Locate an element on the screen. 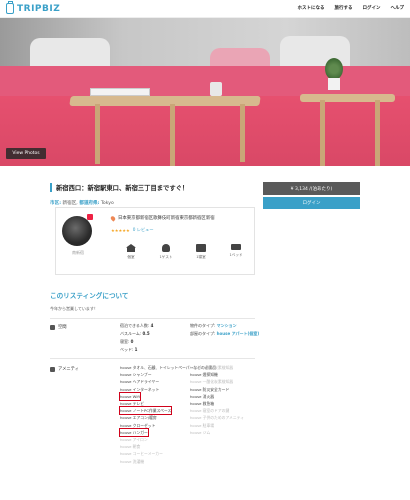  amenity-item: house コーヒーメーカー is located at coordinates (154, 453).